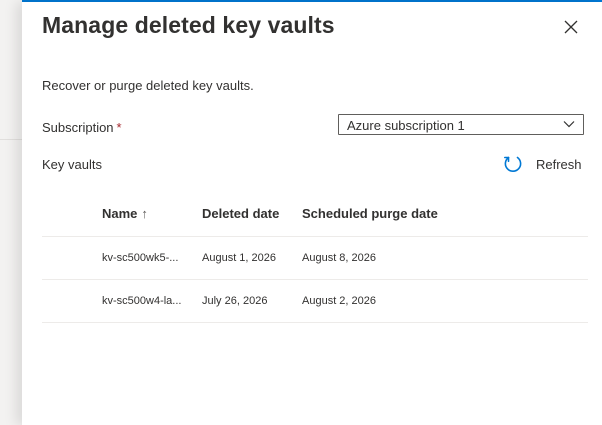 This screenshot has height=425, width=602. What do you see at coordinates (235, 301) in the screenshot?
I see `row-deleted-date: July 26, 2026` at bounding box center [235, 301].